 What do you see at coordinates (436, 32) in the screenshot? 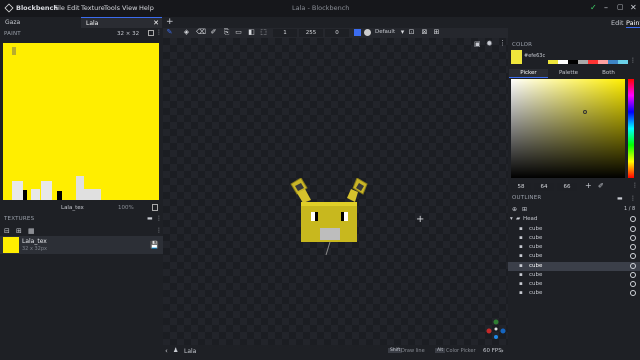
I see `grid-icon: ⊞` at bounding box center [436, 32].